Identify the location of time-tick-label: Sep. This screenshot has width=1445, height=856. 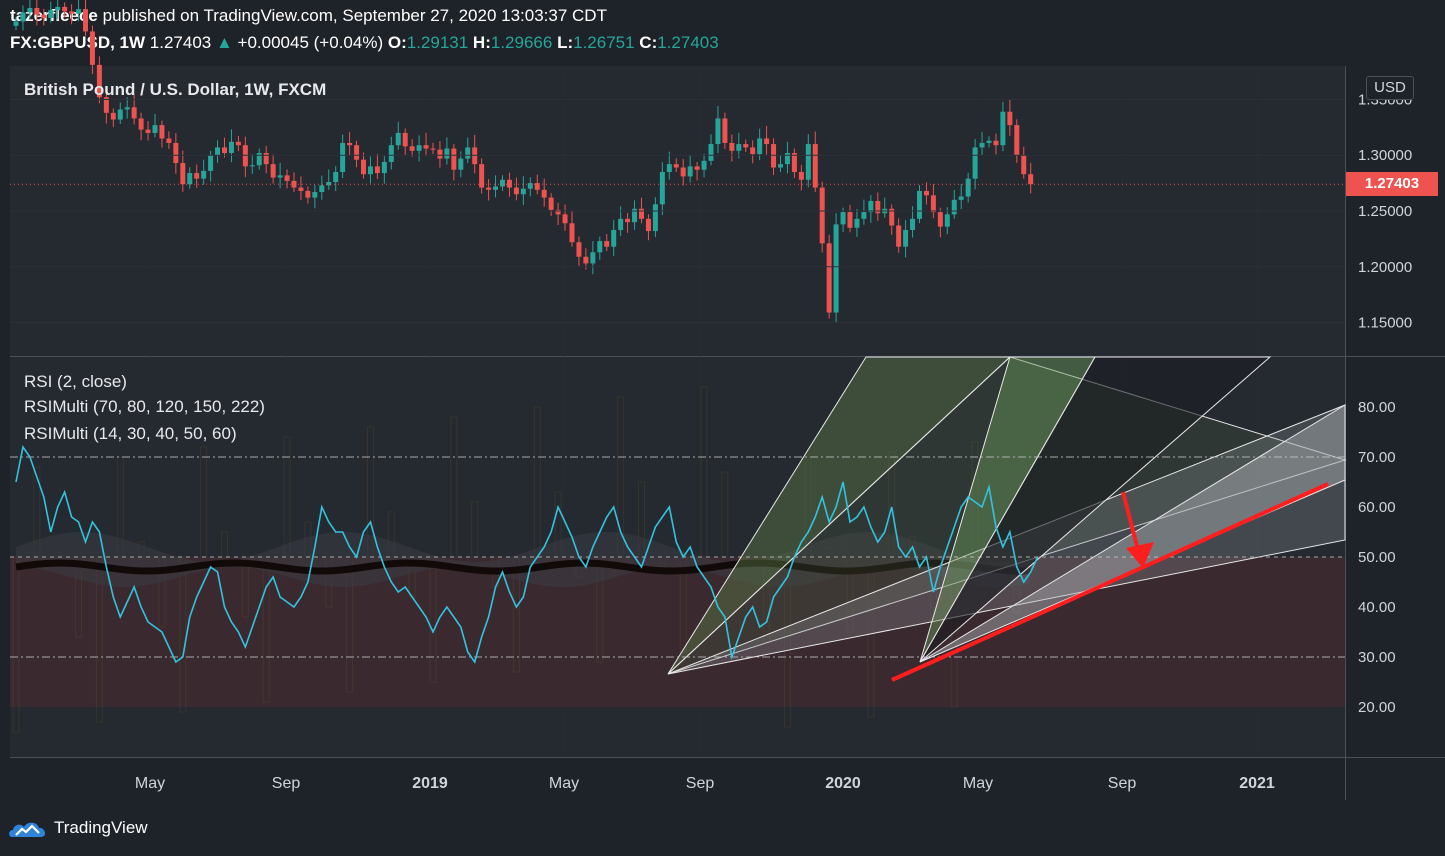
(1122, 783).